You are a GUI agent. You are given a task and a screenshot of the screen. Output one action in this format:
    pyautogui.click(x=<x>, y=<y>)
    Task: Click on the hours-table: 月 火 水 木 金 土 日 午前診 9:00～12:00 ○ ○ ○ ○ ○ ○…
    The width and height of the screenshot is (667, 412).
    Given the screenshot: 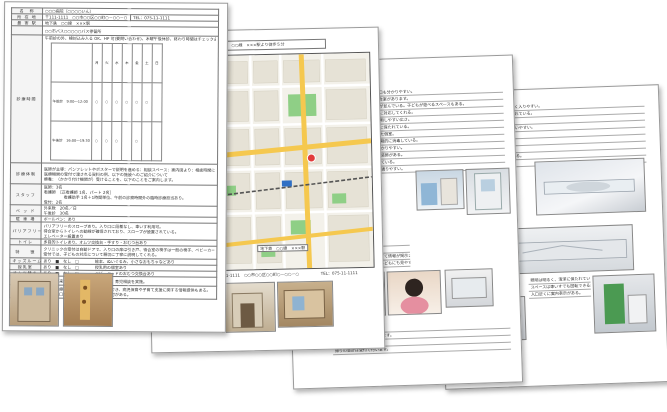 What is the action you would take?
    pyautogui.click(x=106, y=102)
    